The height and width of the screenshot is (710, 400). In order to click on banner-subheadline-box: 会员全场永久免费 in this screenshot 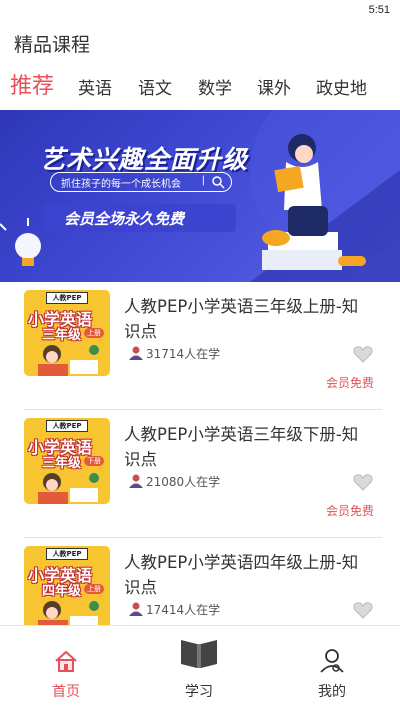, I will do `click(140, 218)`.